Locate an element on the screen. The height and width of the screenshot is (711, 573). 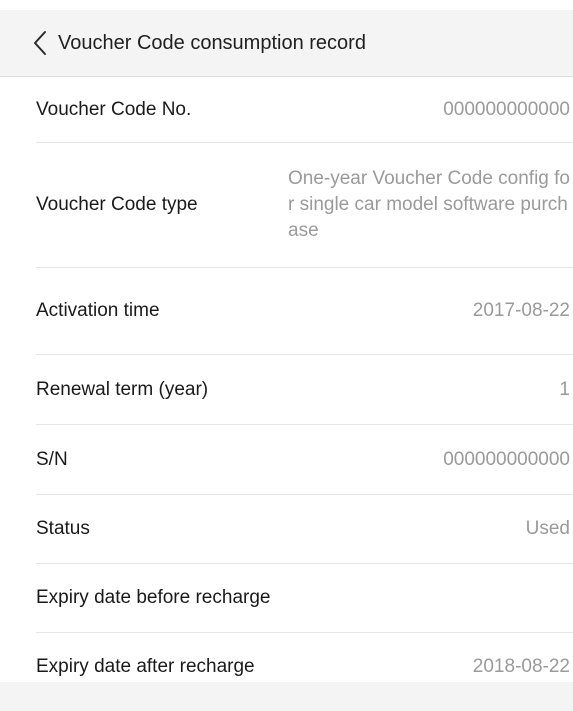
row-activation-time: Activation time 2017-08-22 is located at coordinates (304, 311).